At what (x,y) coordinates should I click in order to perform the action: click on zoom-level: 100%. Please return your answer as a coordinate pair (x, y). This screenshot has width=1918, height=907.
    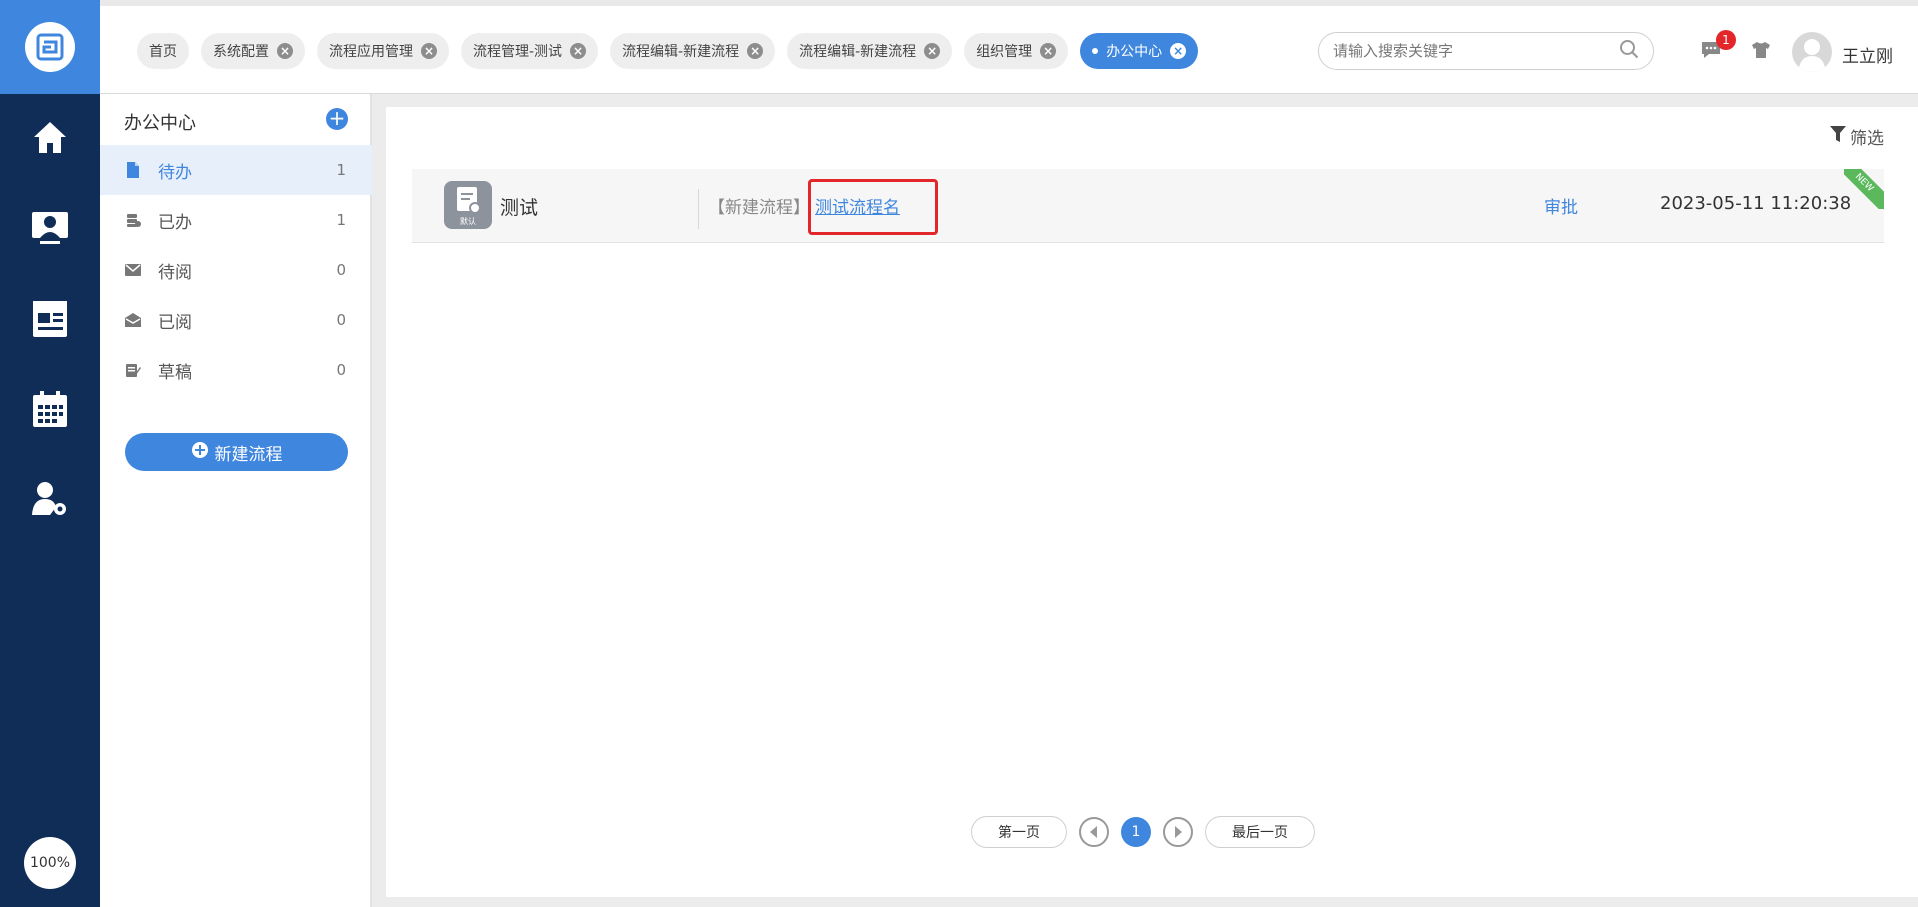
    Looking at the image, I should click on (50, 863).